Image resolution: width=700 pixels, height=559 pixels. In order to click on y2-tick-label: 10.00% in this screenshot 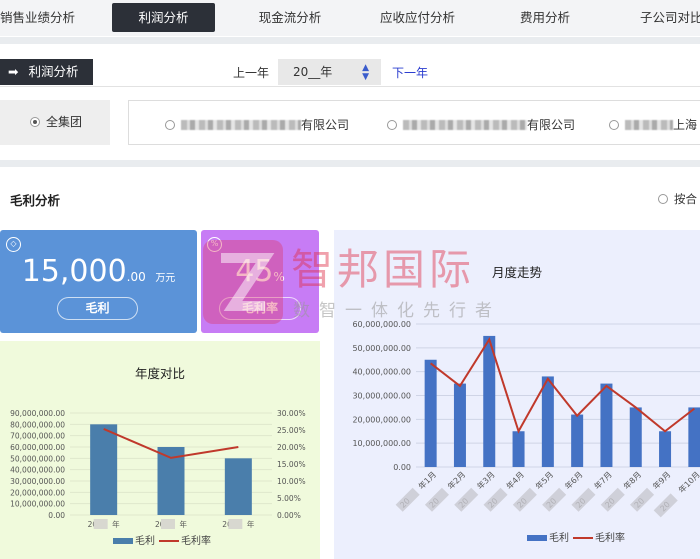, I will do `click(291, 481)`.